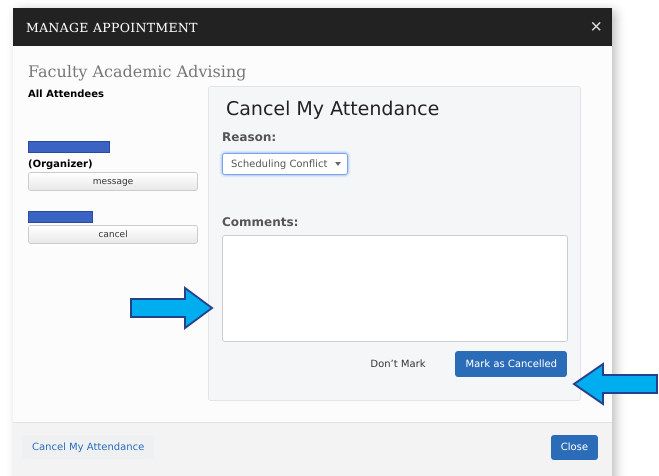  Describe the element at coordinates (88, 447) in the screenshot. I see `button: Cancel My Attendance` at that location.